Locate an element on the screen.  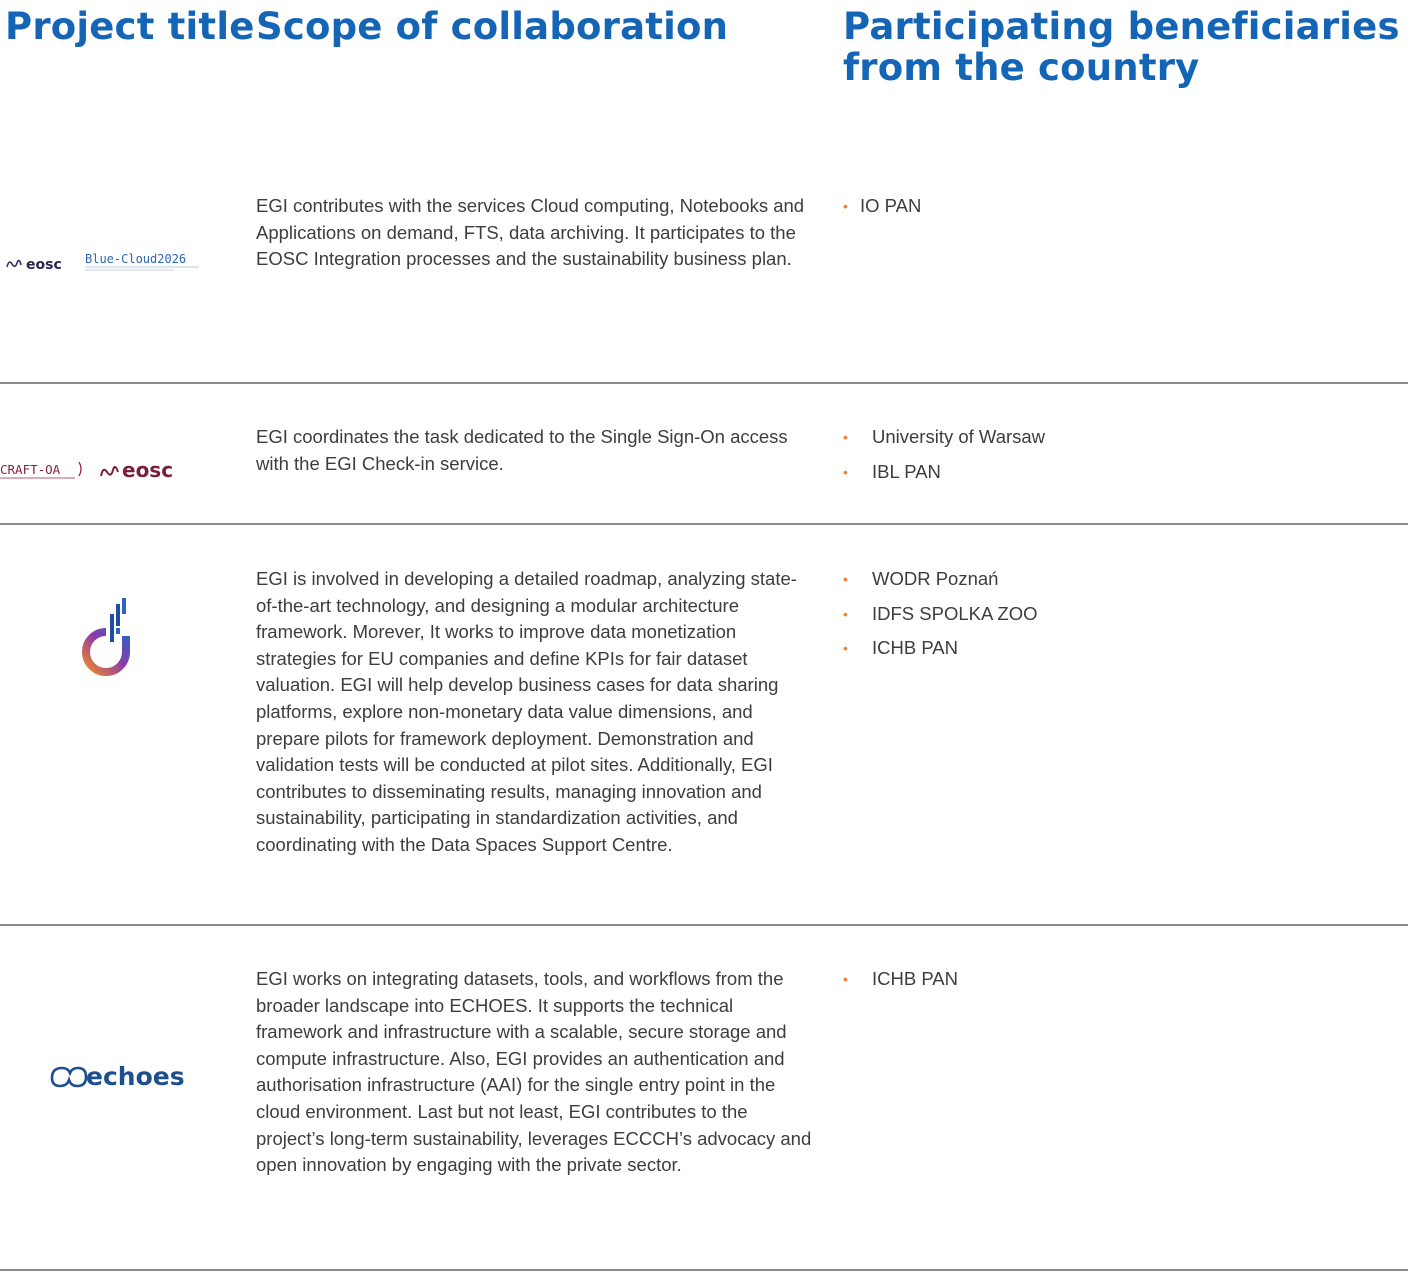
beneficiaries-row-2: • University of Warsaw • IBL PAN is located at coordinates (944, 458).